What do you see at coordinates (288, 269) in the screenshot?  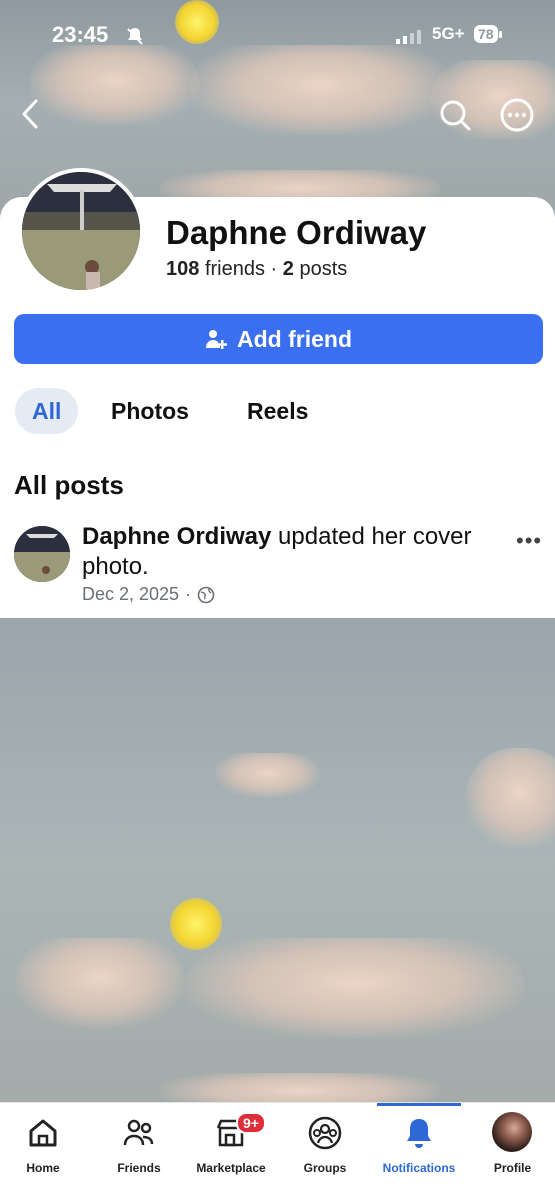 I see `posts-count: 2` at bounding box center [288, 269].